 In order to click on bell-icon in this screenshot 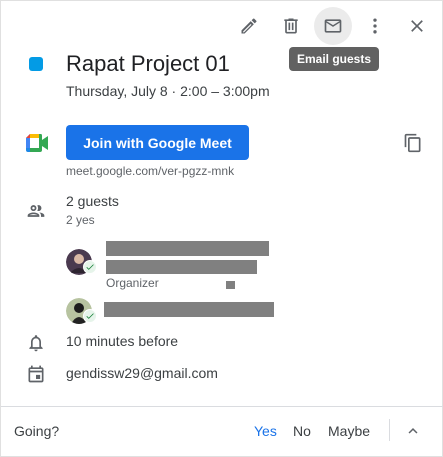, I will do `click(36, 343)`.